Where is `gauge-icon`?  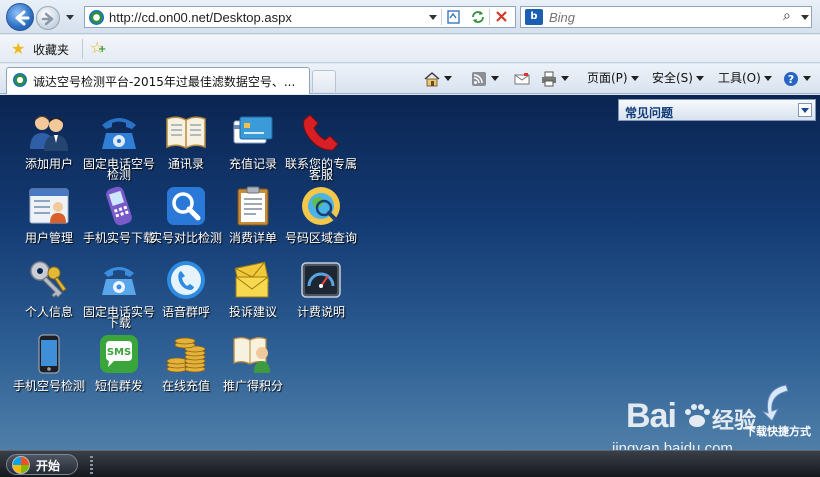 gauge-icon is located at coordinates (321, 280).